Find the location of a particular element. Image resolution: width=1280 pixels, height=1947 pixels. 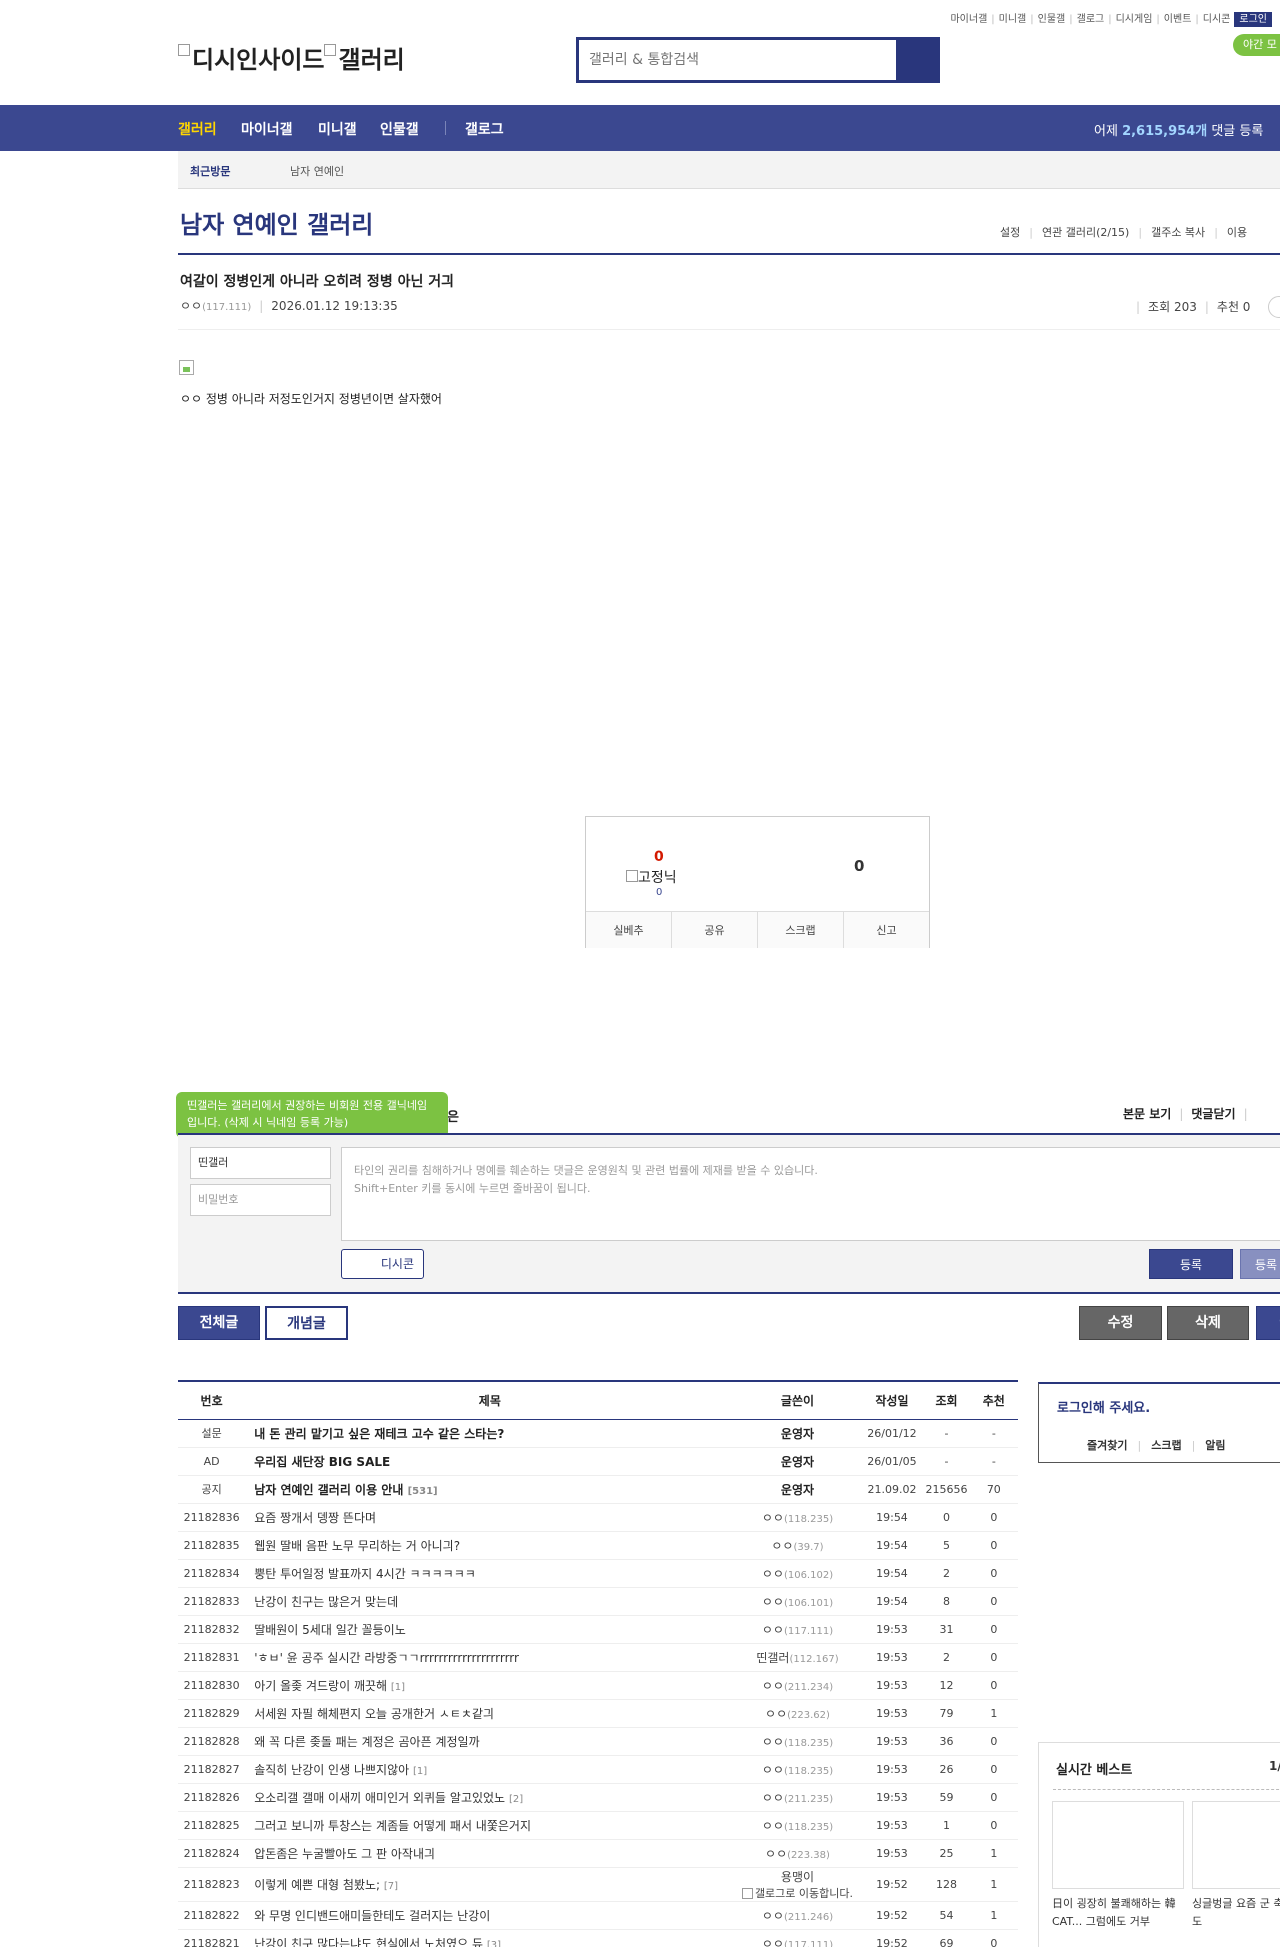

table-row: AD 우리집 새단장 BIG SALE 운영자 26/01/05- - is located at coordinates (598, 1461).